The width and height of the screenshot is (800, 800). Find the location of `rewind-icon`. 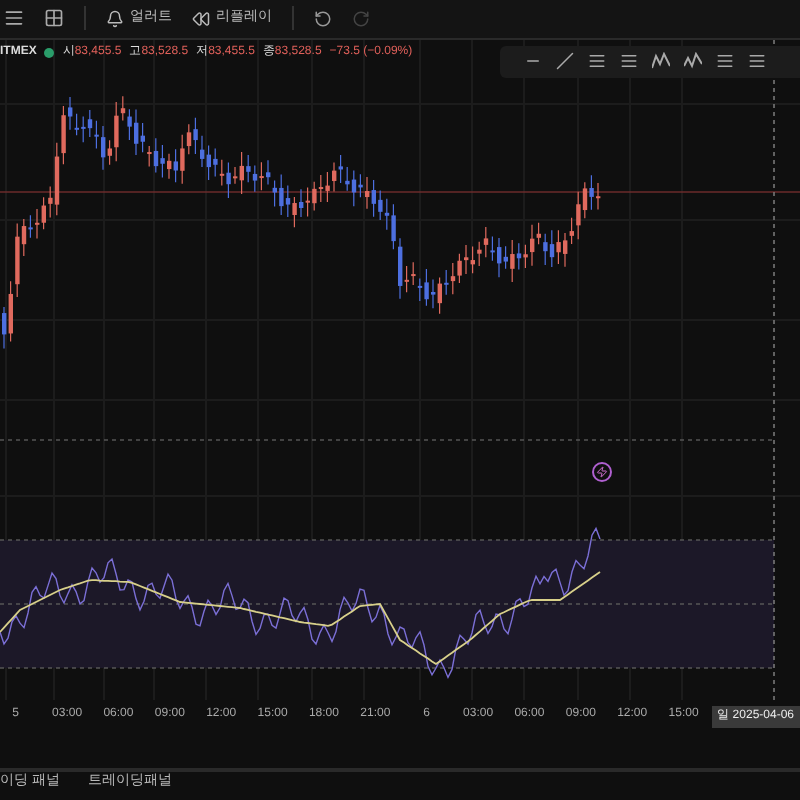

rewind-icon is located at coordinates (201, 18).